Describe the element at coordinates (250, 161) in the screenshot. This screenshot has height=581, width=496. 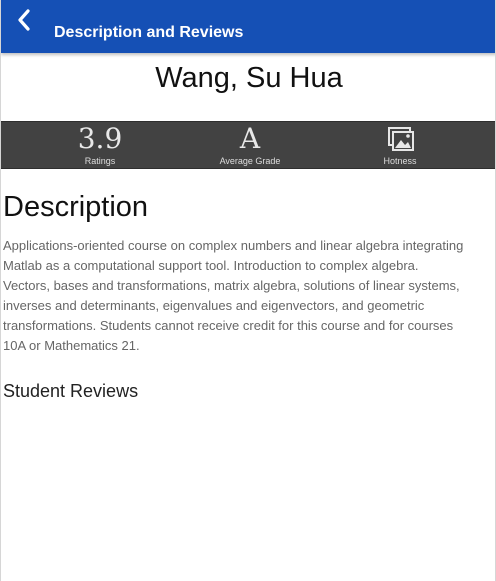
I see `average-grade-label: Average Grade` at that location.